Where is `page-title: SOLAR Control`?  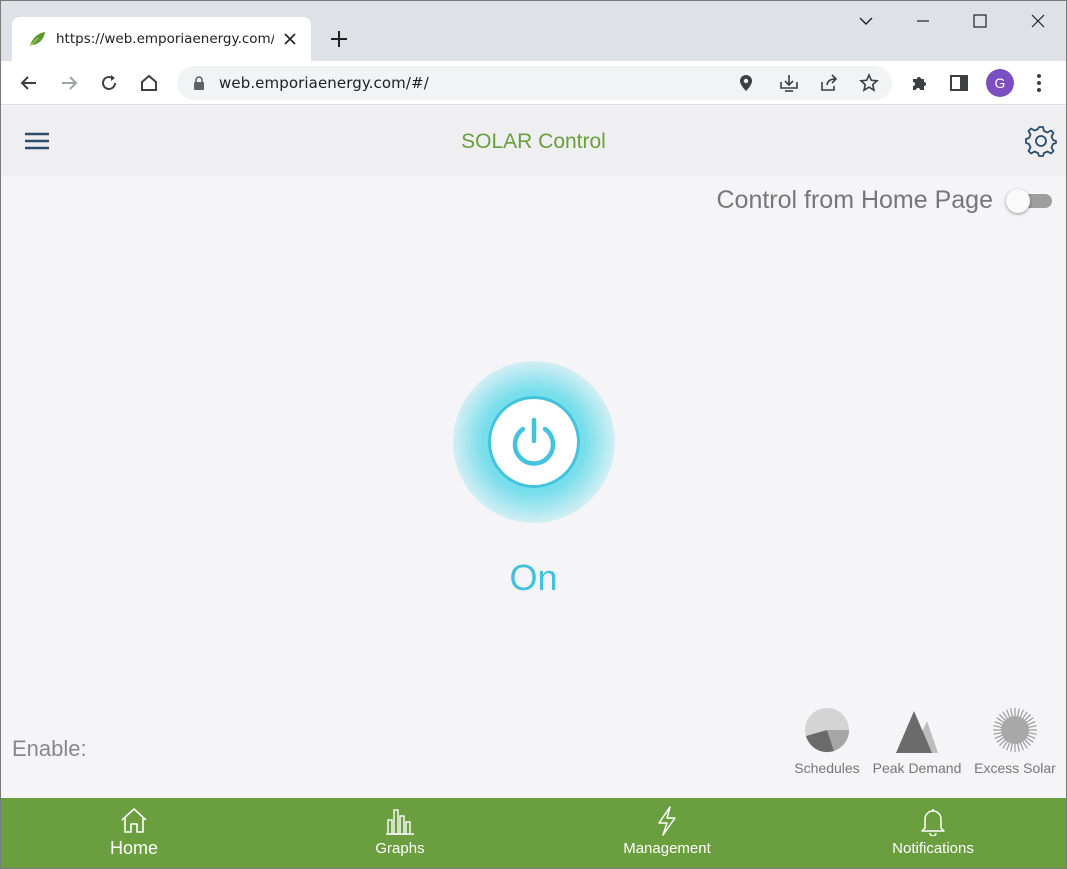
page-title: SOLAR Control is located at coordinates (533, 141).